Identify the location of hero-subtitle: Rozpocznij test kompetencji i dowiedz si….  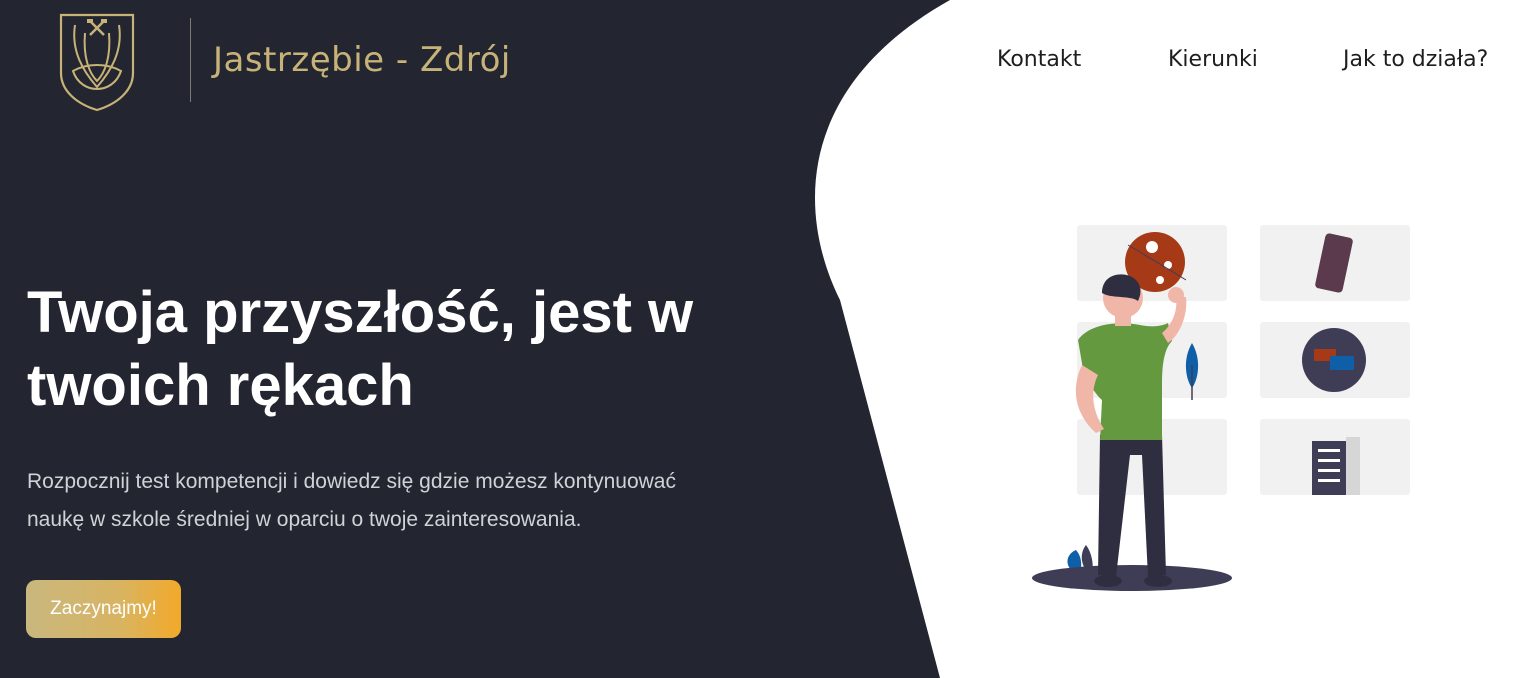
(417, 501).